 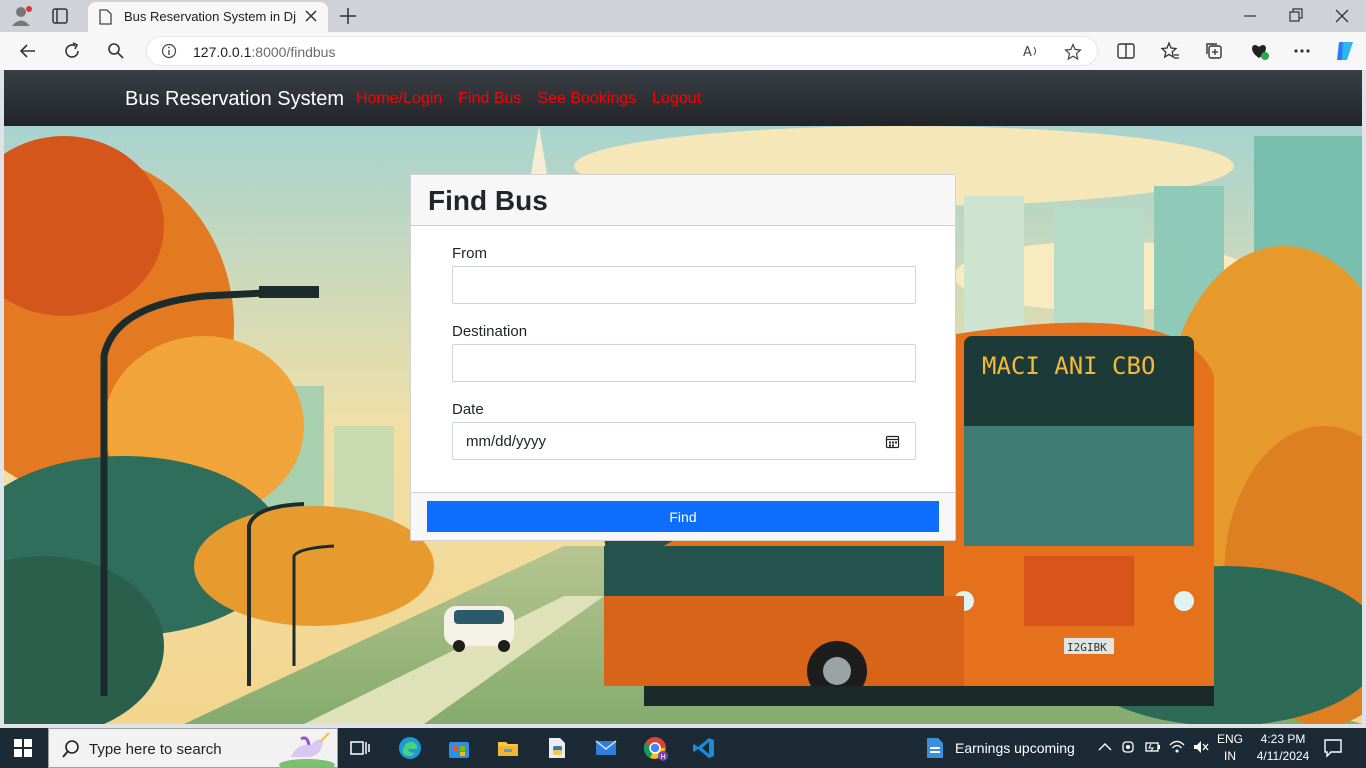 What do you see at coordinates (528, 99) in the screenshot?
I see `nav-links: Home/Login Find Bus See Bookings Logout` at bounding box center [528, 99].